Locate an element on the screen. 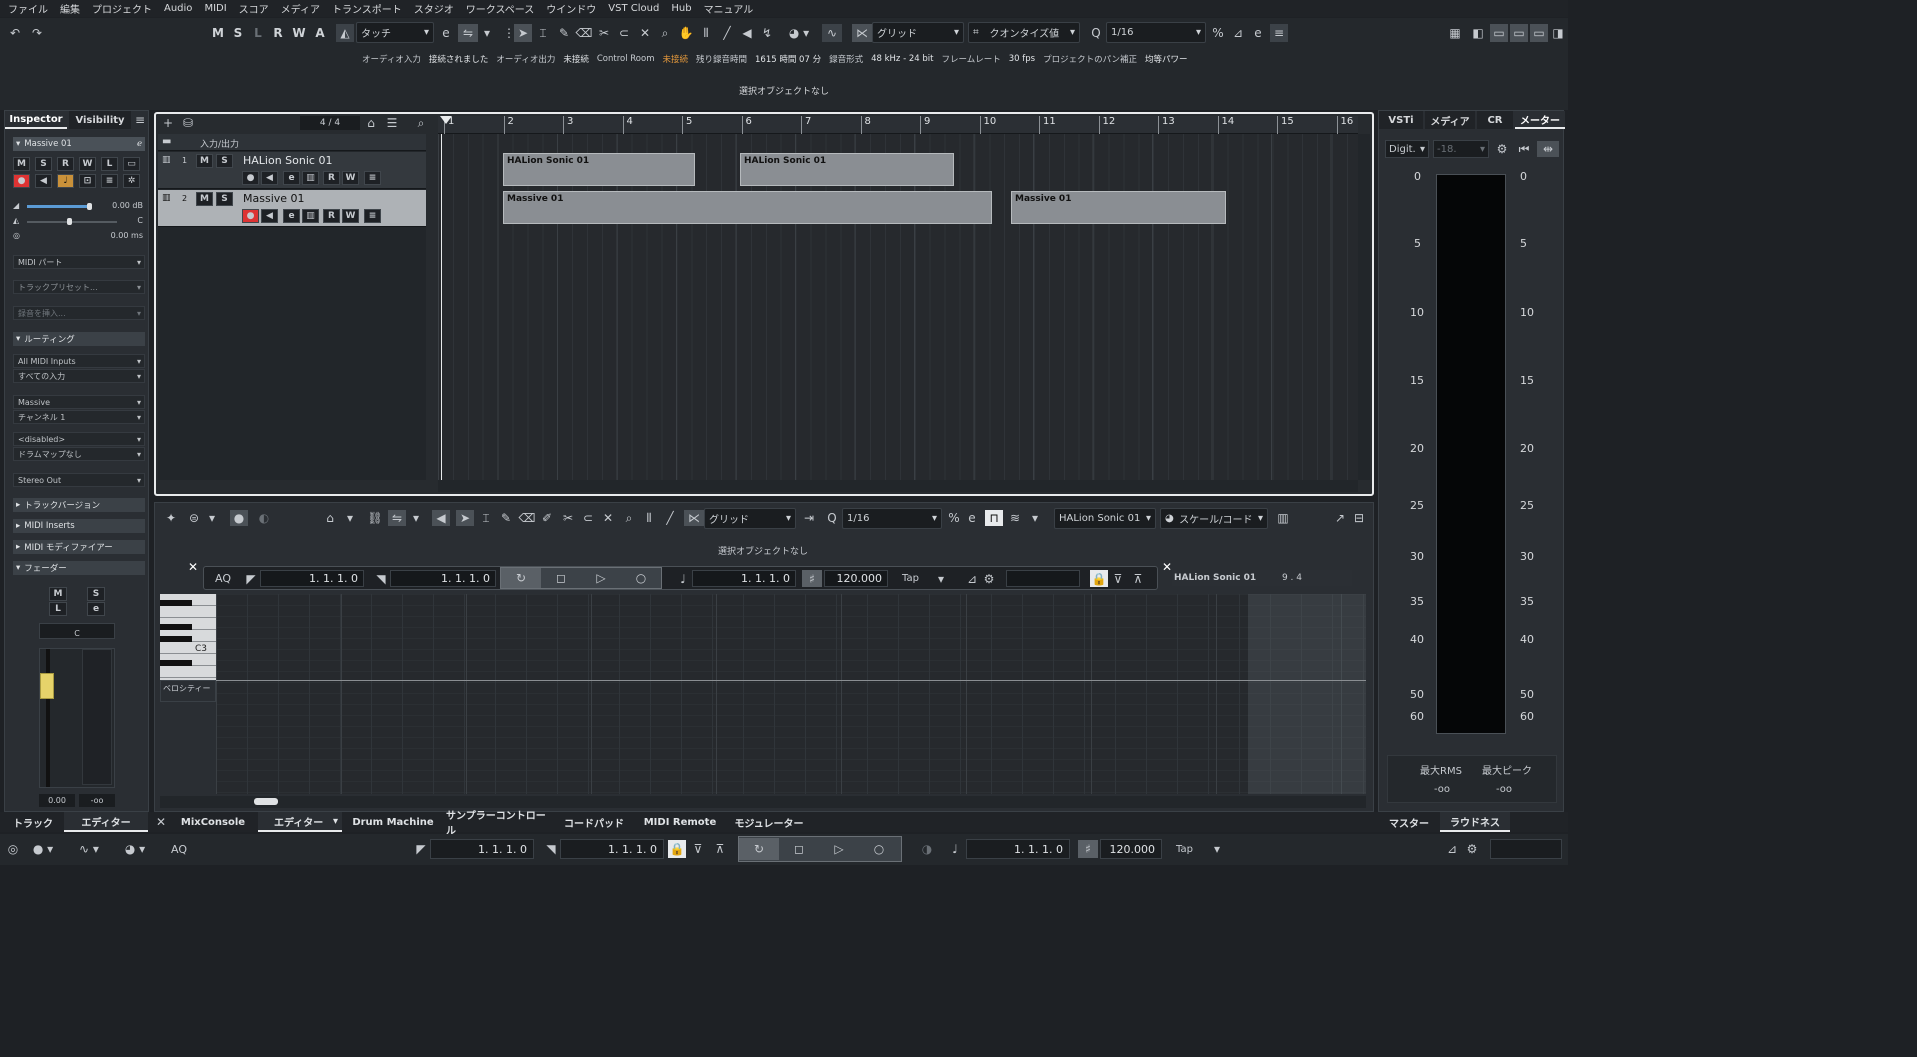 Image resolution: width=1917 pixels, height=1057 pixels. section-fader: ▾ フェーダー is located at coordinates (79, 568).